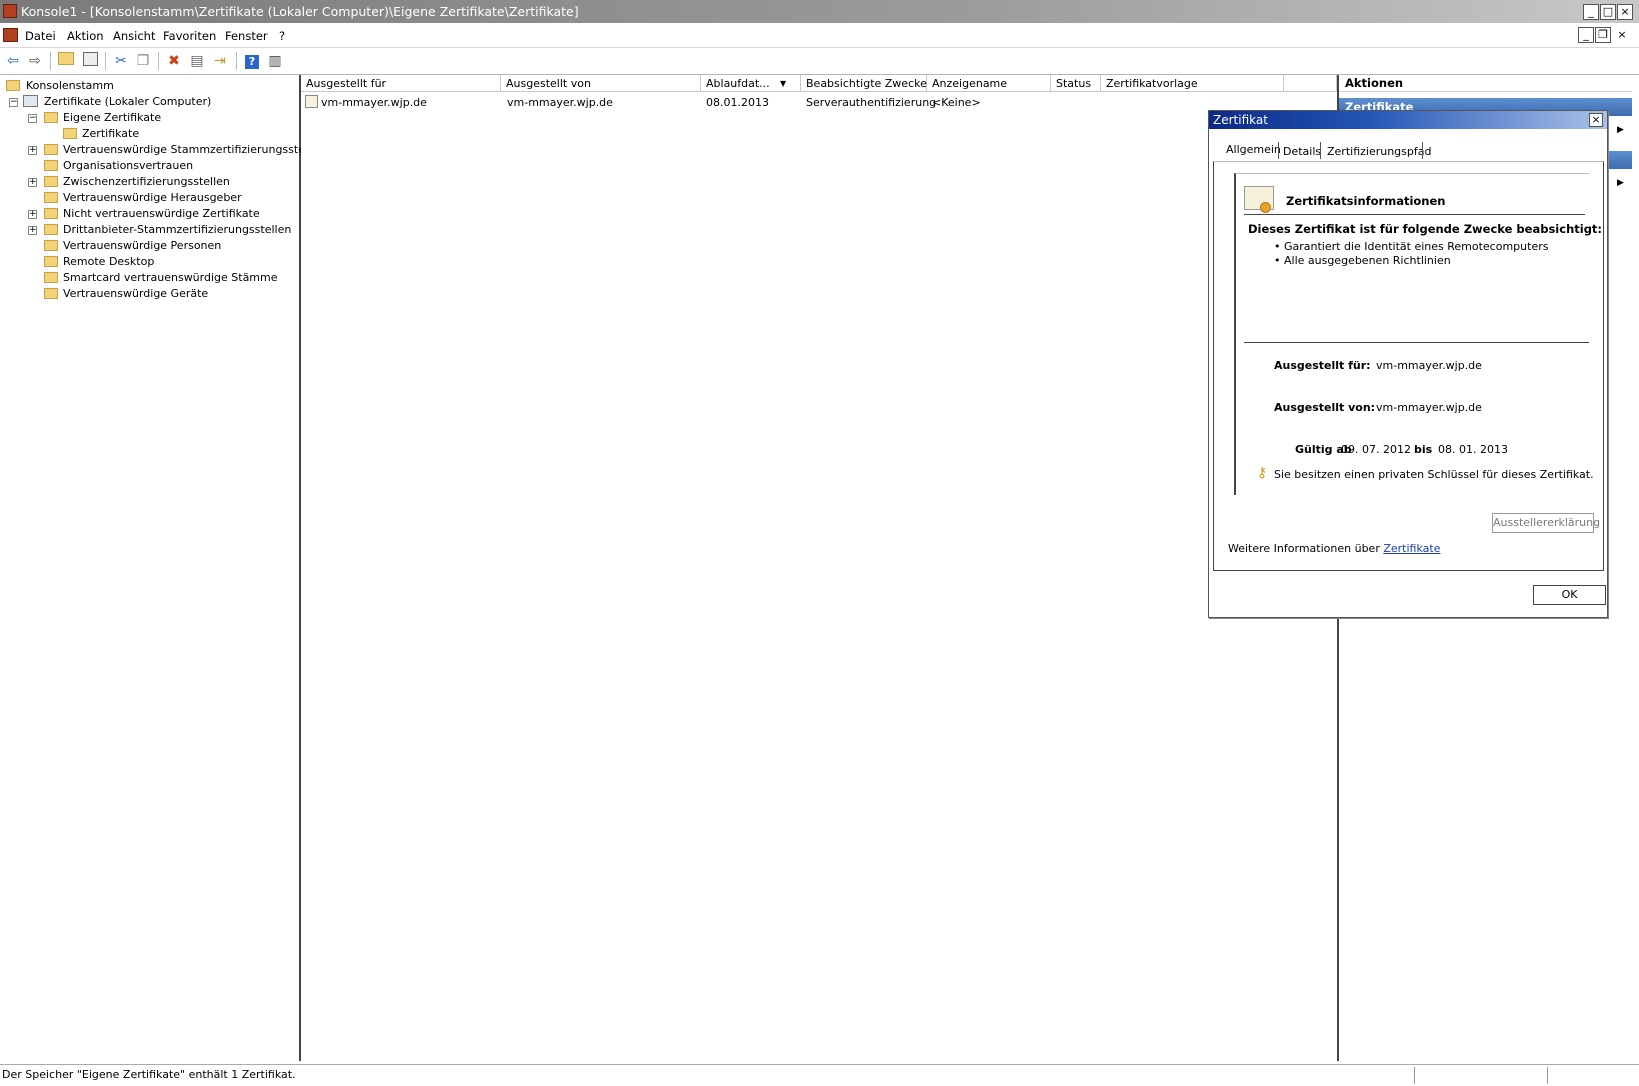 The height and width of the screenshot is (1086, 1639). Describe the element at coordinates (401, 83) in the screenshot. I see `column-header-ausgestellt-fuer: Ausgestellt für` at that location.